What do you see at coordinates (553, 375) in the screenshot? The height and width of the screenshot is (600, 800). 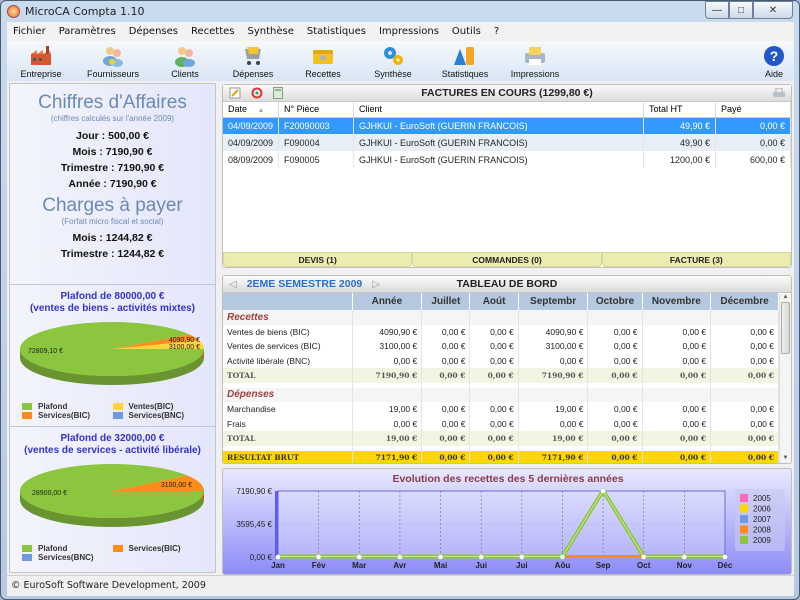 I see `cell-value: 7190,90 €` at bounding box center [553, 375].